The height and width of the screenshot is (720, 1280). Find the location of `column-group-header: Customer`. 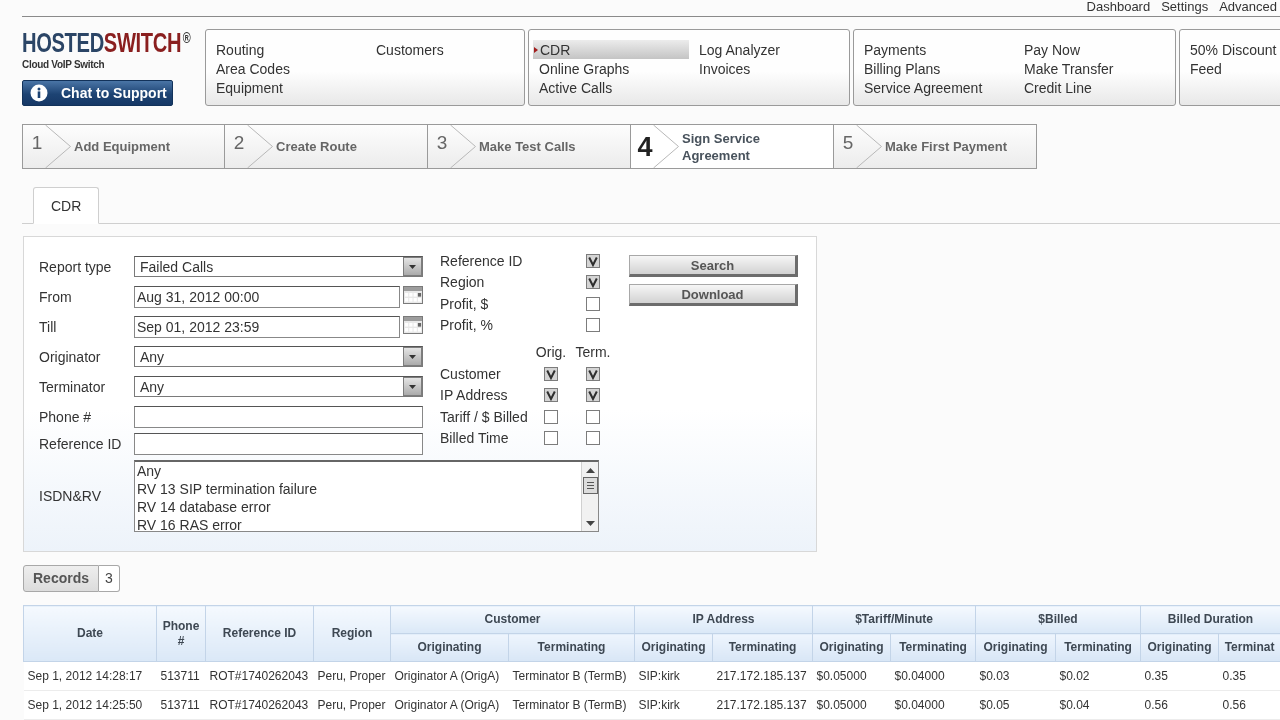

column-group-header: Customer is located at coordinates (512, 619).